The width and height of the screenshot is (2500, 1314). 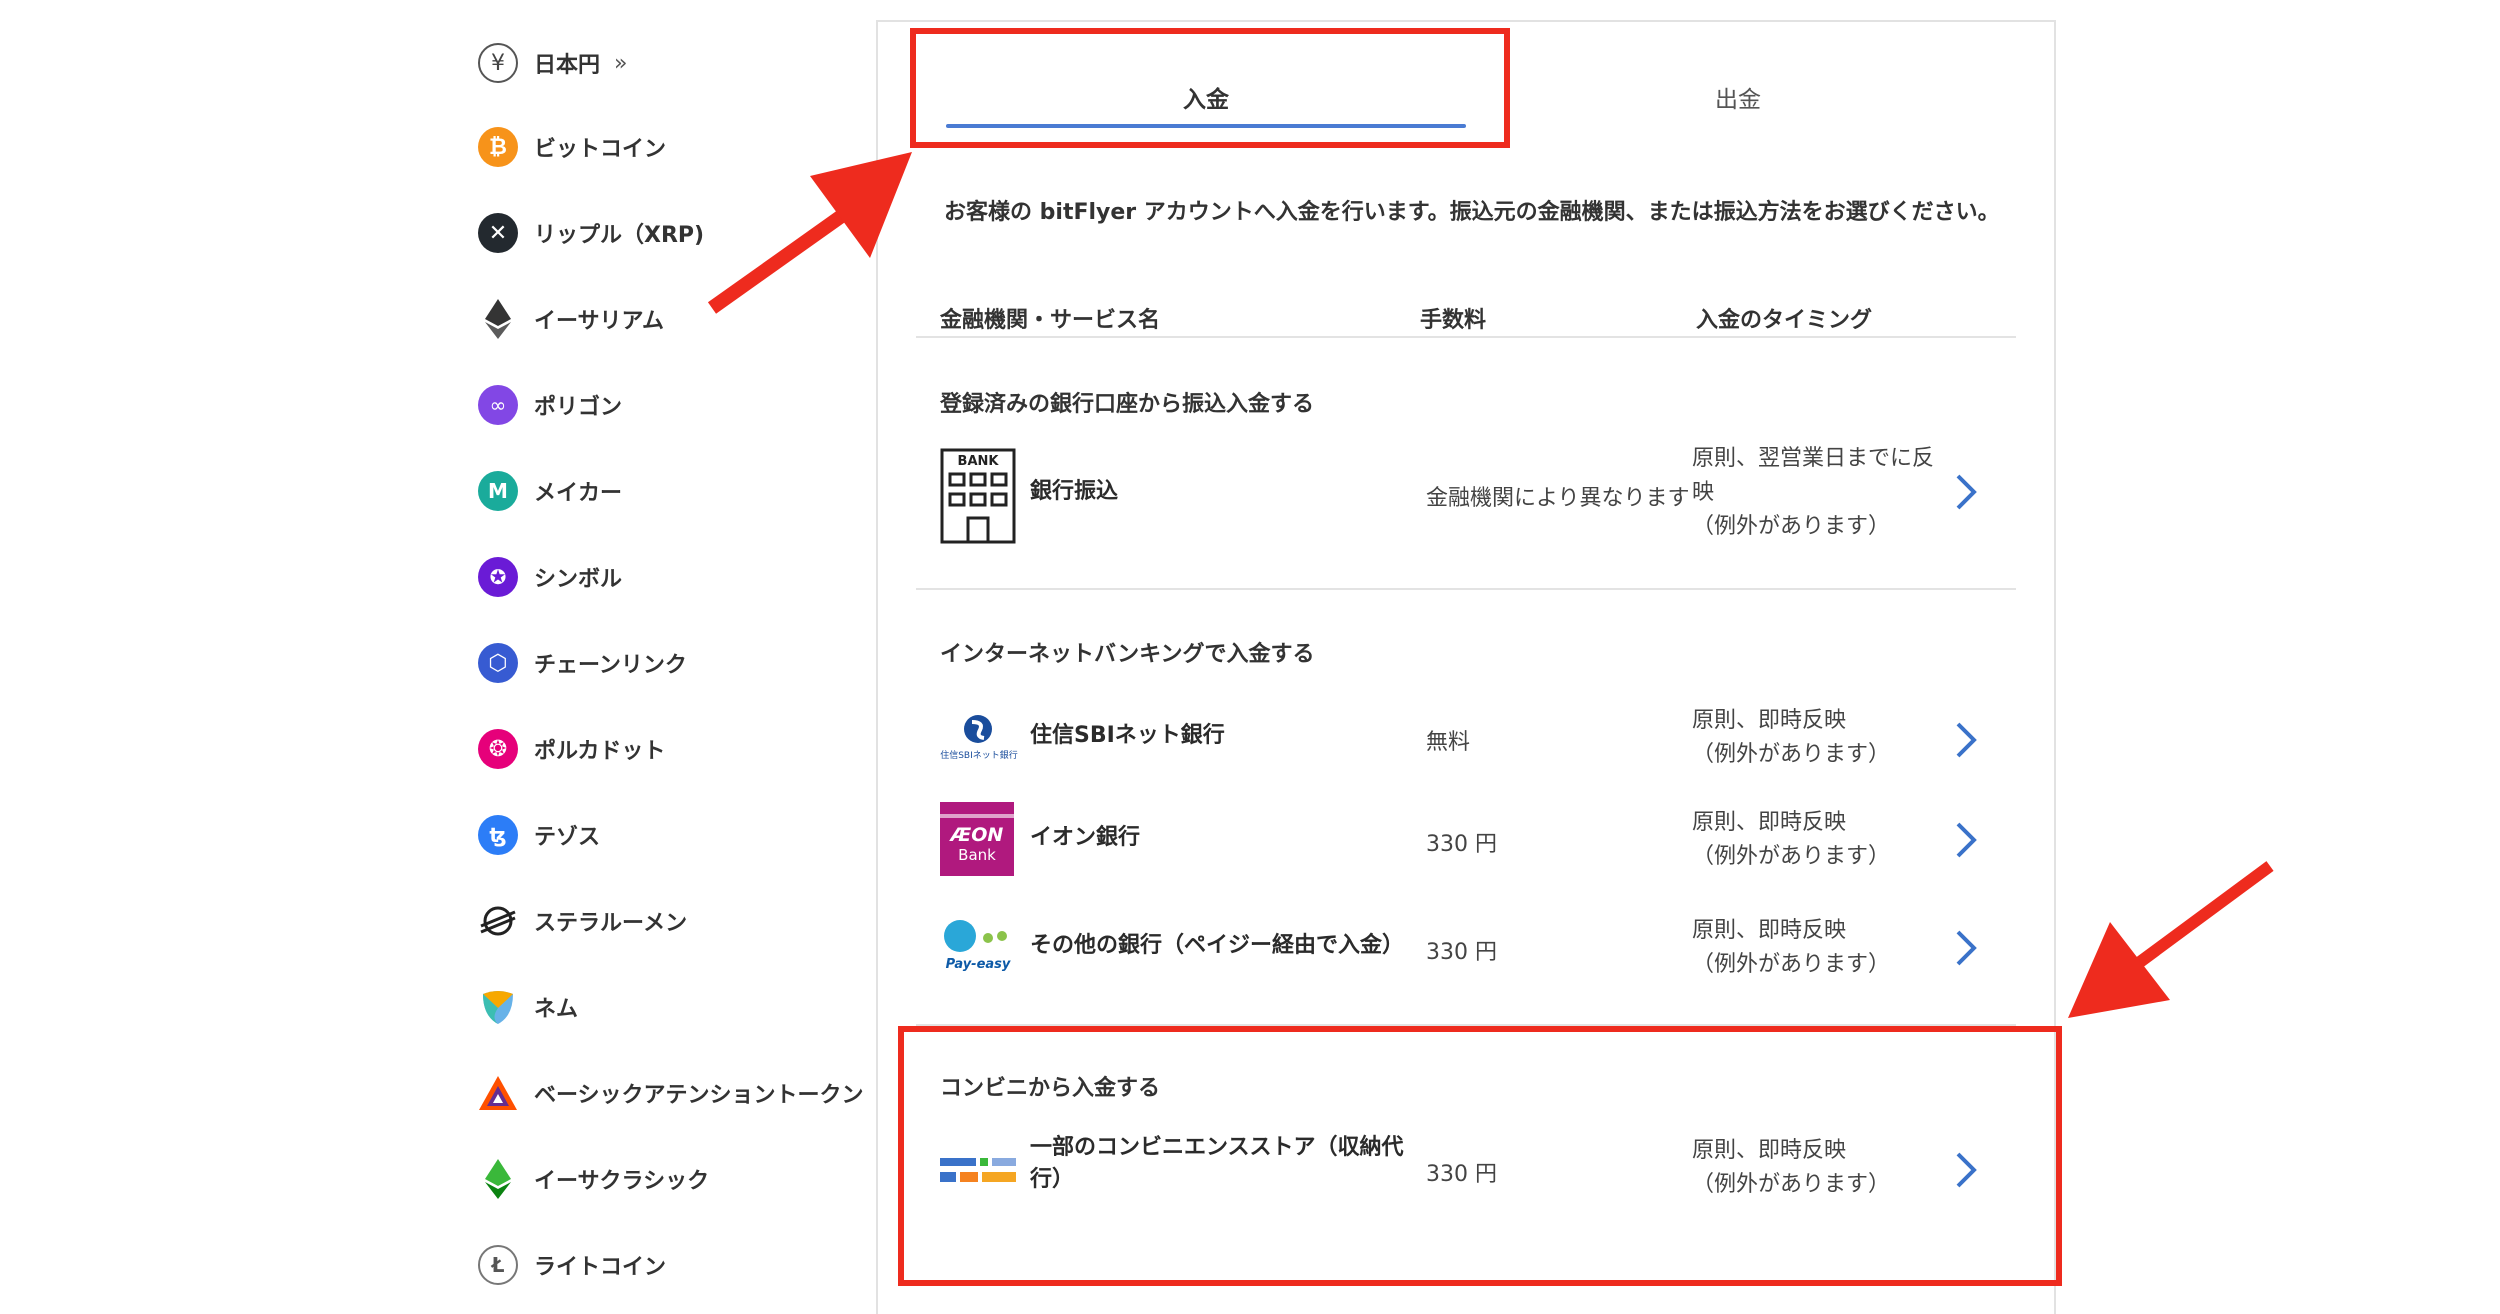 I want to click on sidebar-item-tezos: ꜩ テゾス, so click(x=539, y=835).